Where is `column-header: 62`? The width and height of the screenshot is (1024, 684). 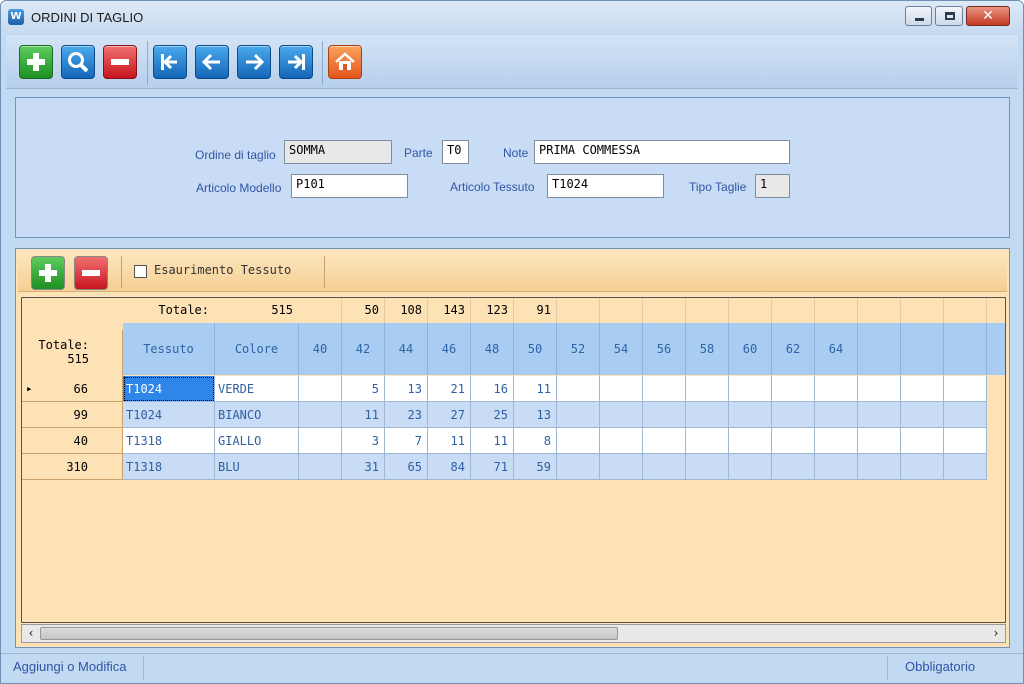 column-header: 62 is located at coordinates (793, 349).